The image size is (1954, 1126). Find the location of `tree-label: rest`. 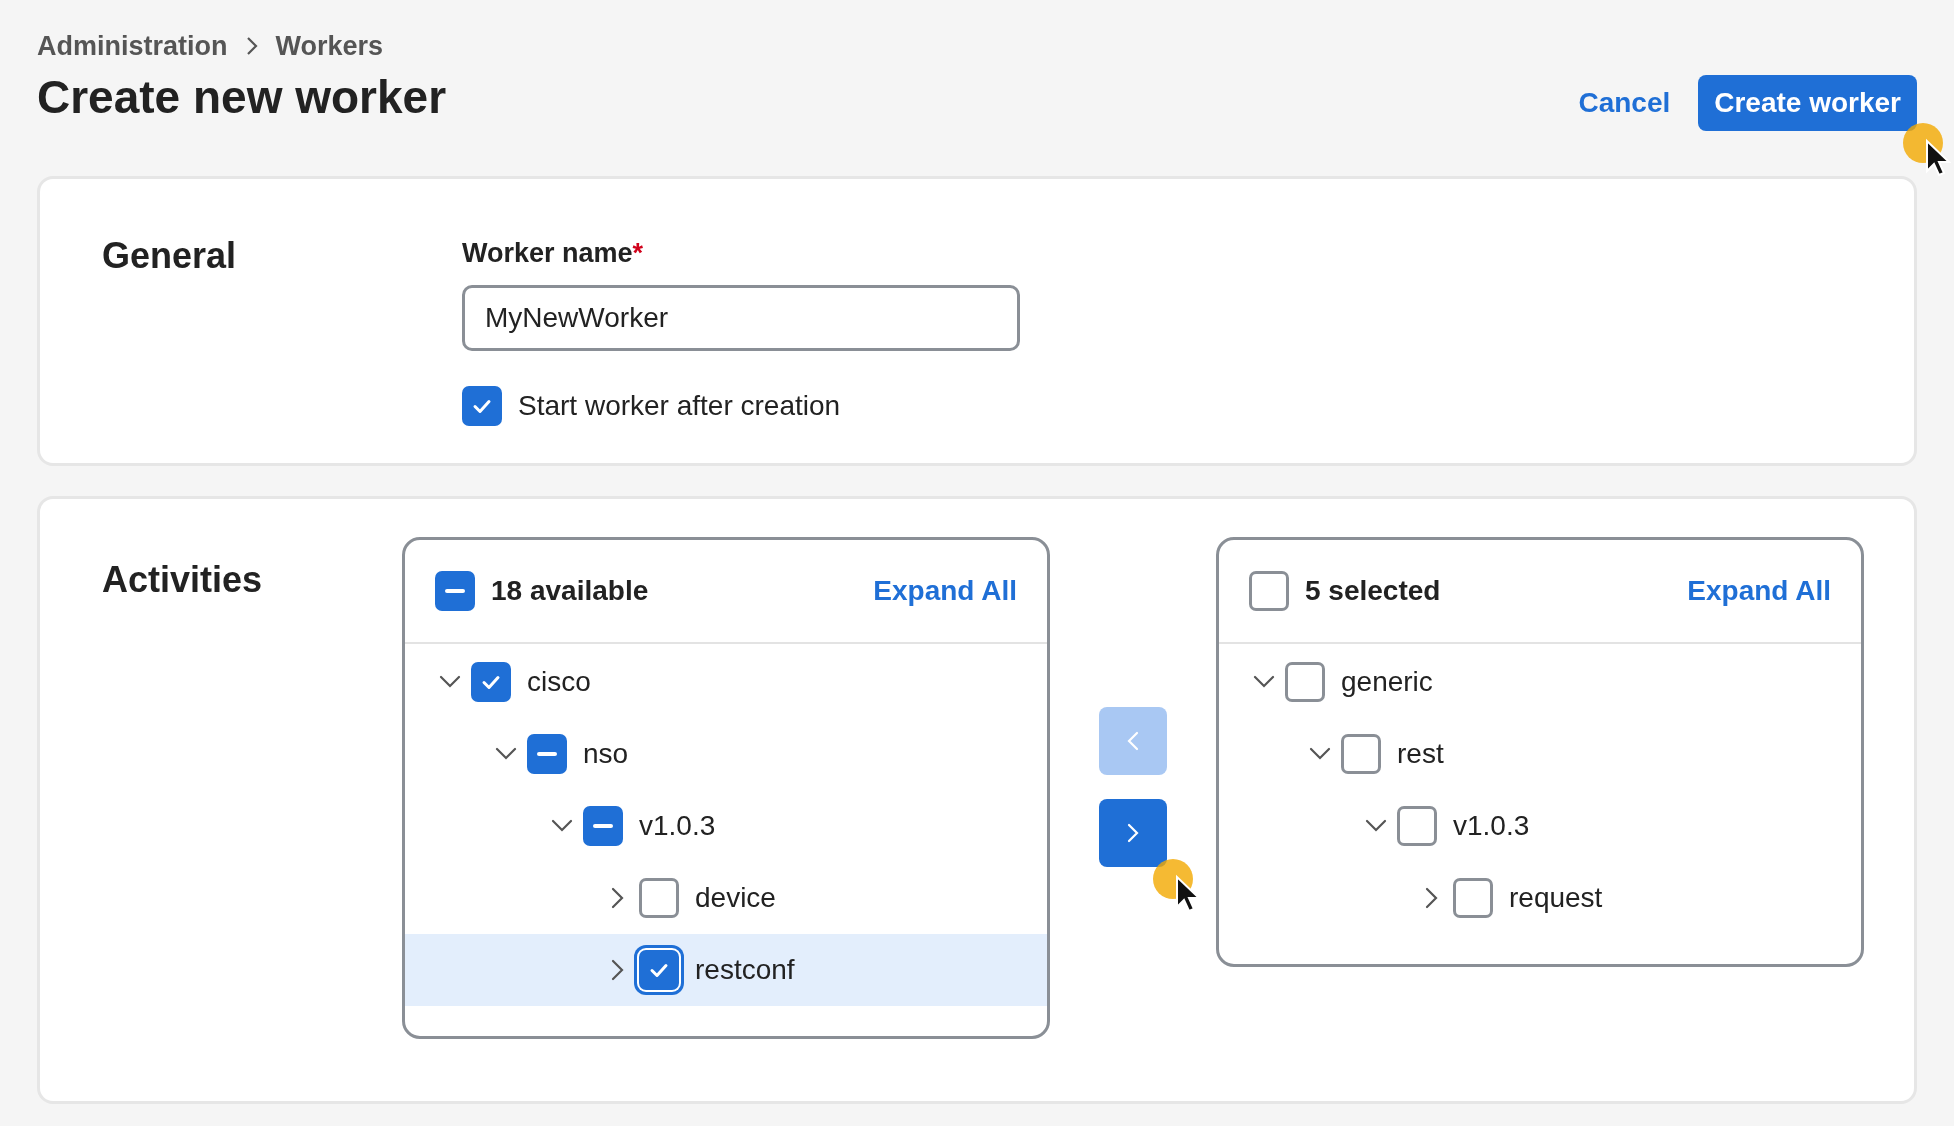

tree-label: rest is located at coordinates (1420, 753).